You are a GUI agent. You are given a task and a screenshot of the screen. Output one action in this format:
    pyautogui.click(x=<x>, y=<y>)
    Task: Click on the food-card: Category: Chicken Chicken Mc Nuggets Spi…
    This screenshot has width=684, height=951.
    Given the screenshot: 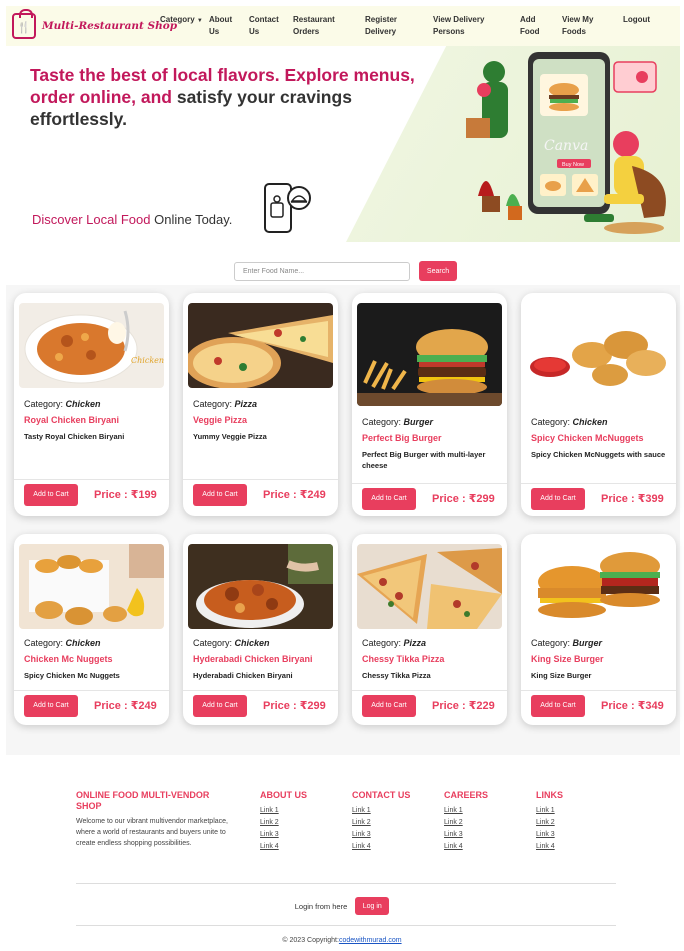 What is the action you would take?
    pyautogui.click(x=91, y=629)
    